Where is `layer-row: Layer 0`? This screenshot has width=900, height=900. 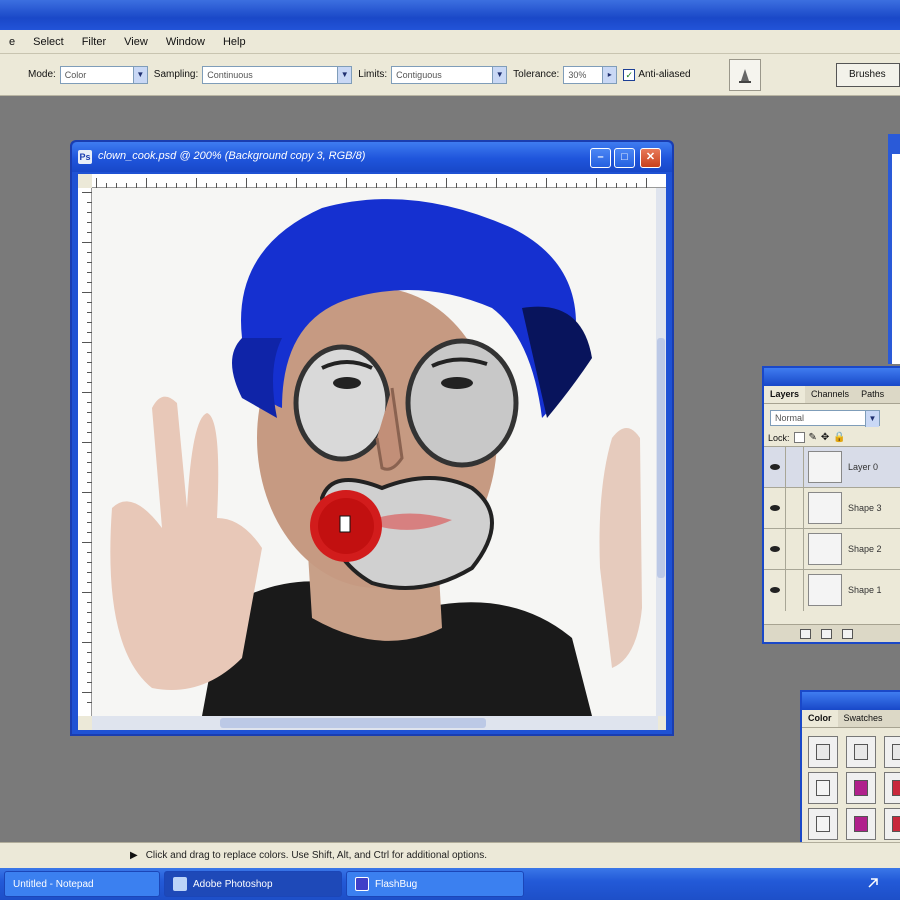 layer-row: Layer 0 is located at coordinates (832, 467).